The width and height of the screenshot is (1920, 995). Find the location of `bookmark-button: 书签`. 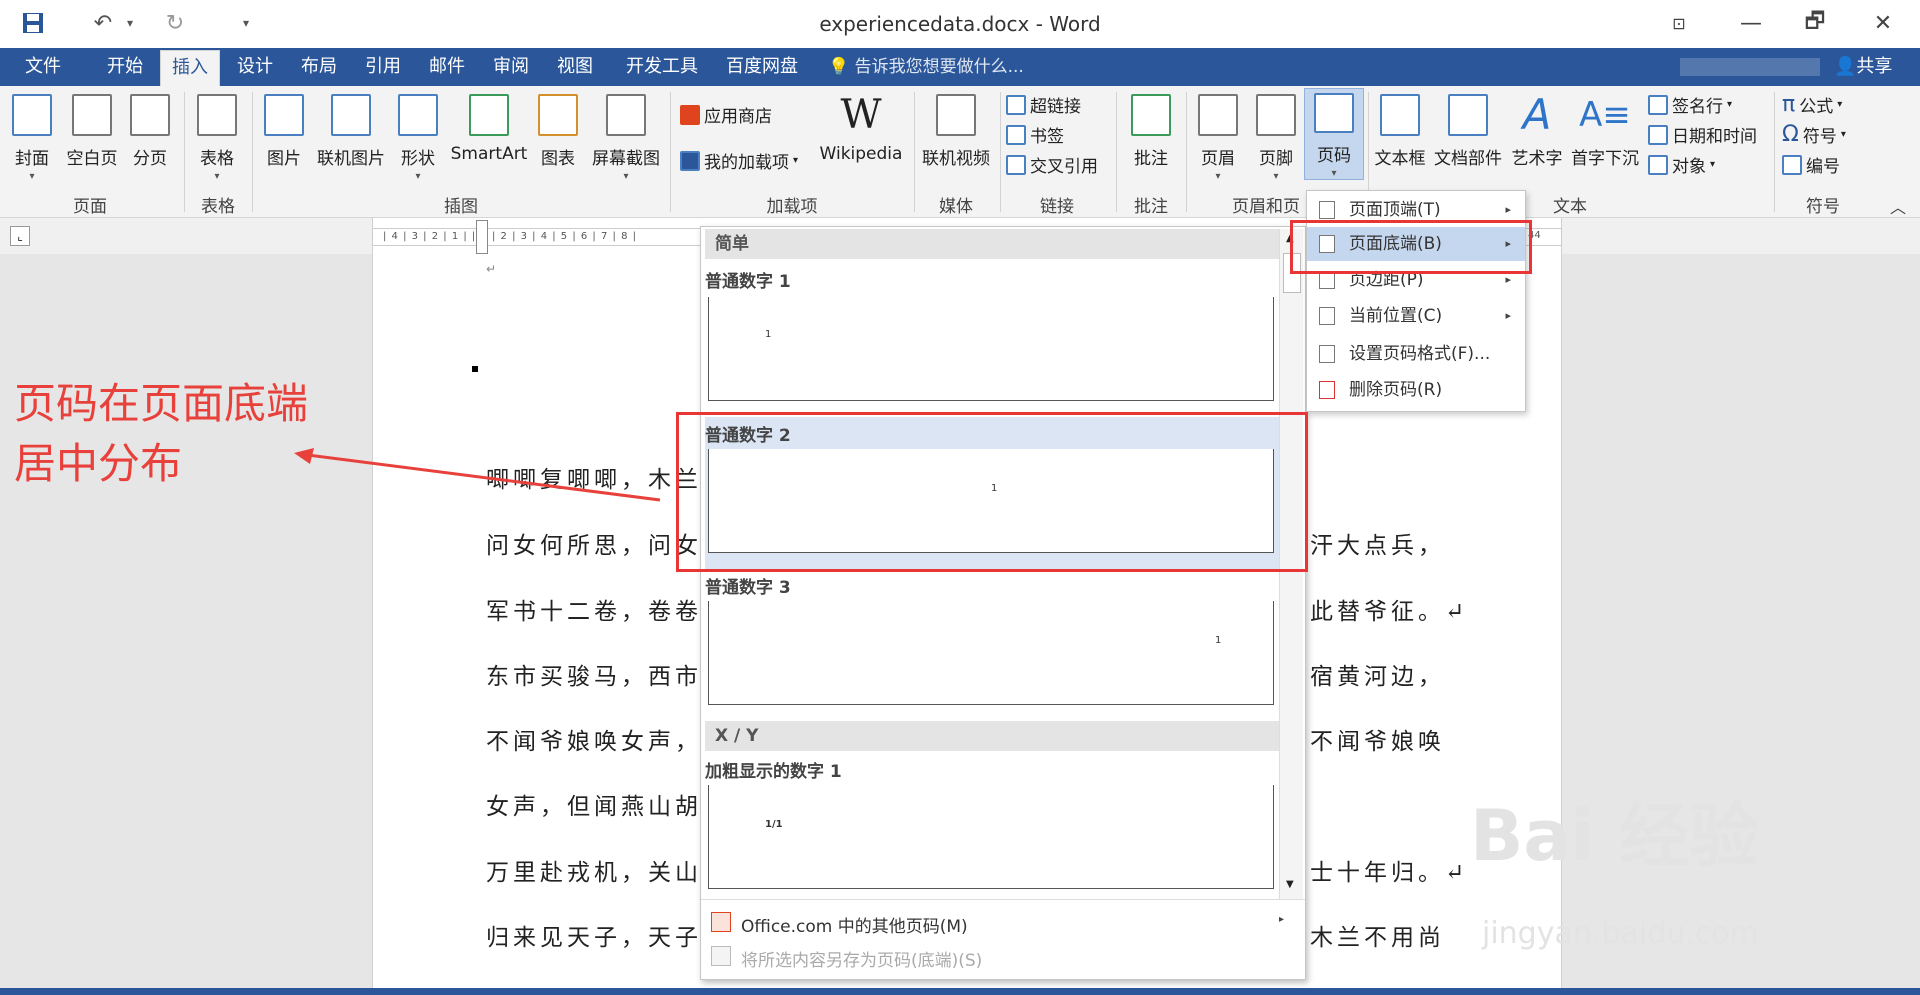

bookmark-button: 书签 is located at coordinates (1035, 134).